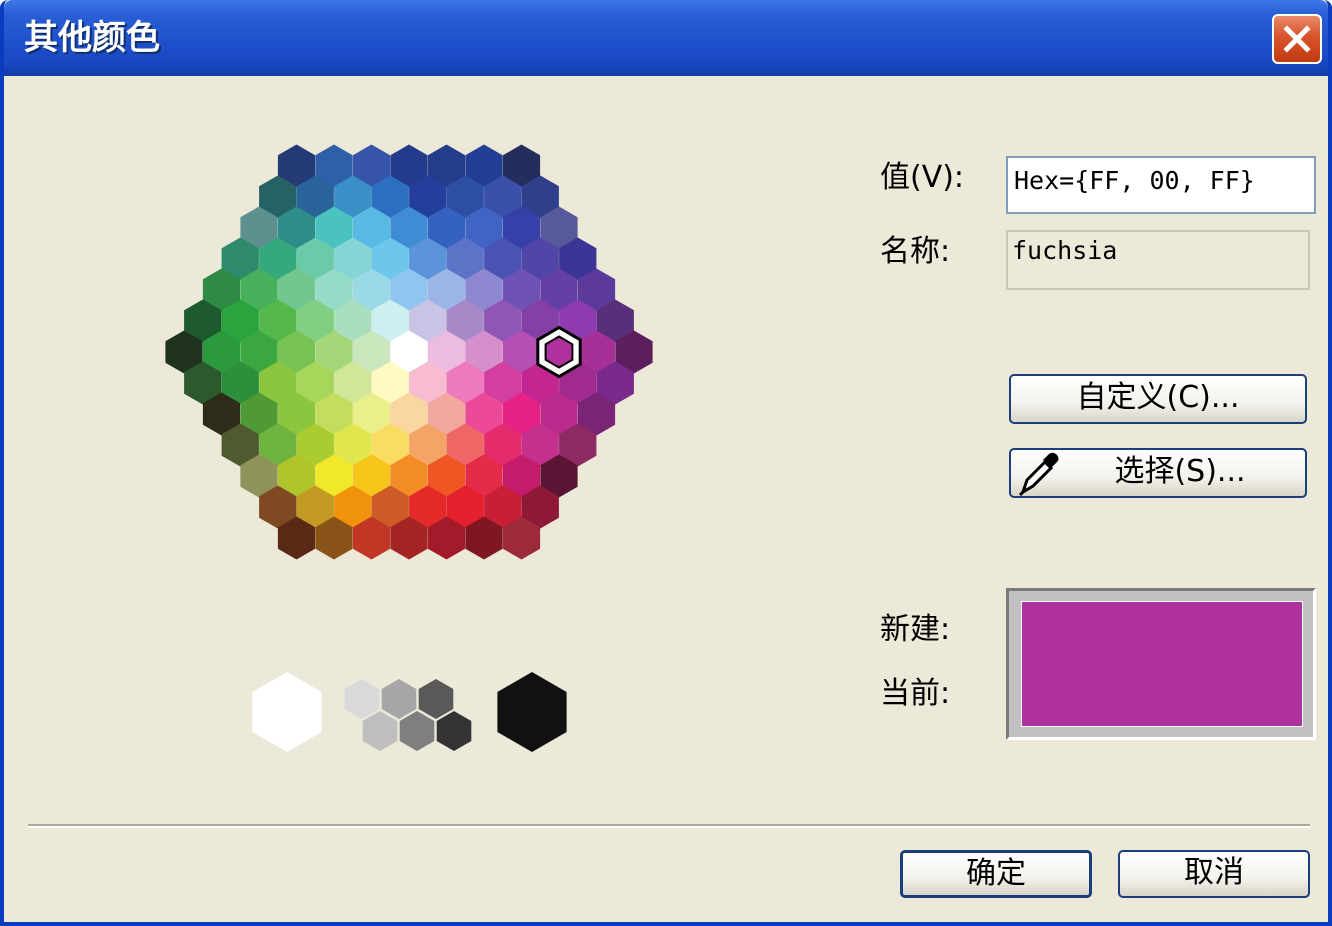 The height and width of the screenshot is (926, 1332). Describe the element at coordinates (1161, 185) in the screenshot. I see `value-field: Hex={FF, 00, FF}` at that location.